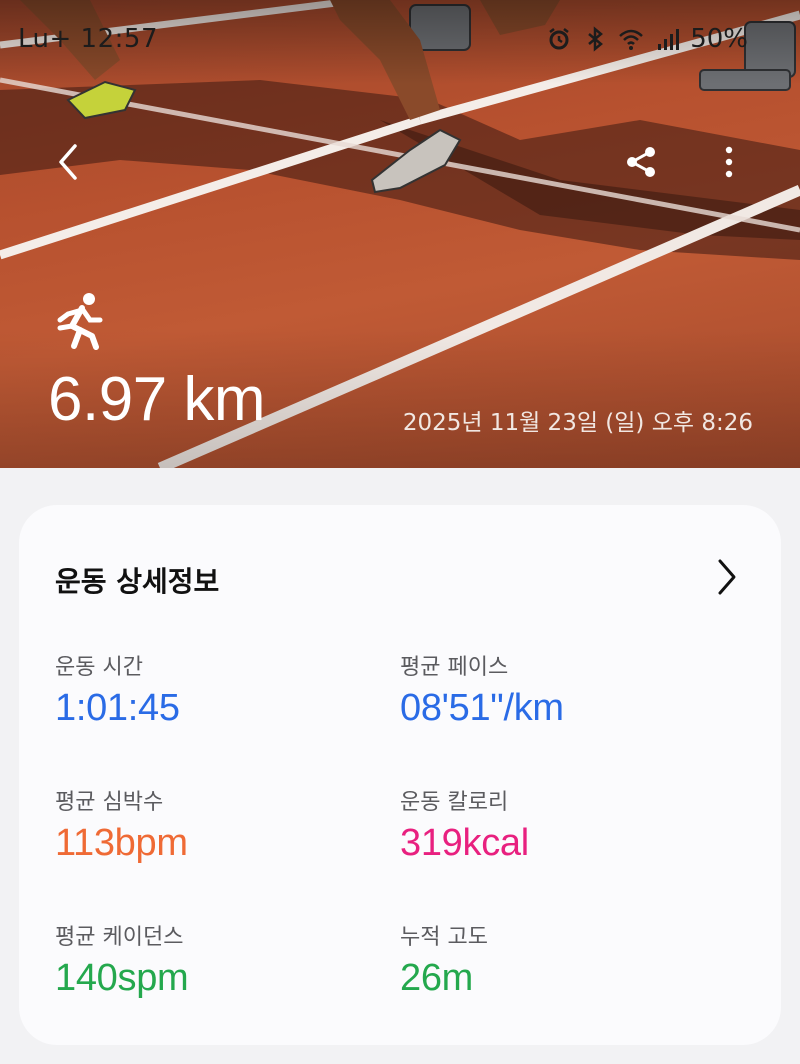 Image resolution: width=800 pixels, height=1064 pixels. What do you see at coordinates (117, 708) in the screenshot?
I see `stat-value: 1:01:45` at bounding box center [117, 708].